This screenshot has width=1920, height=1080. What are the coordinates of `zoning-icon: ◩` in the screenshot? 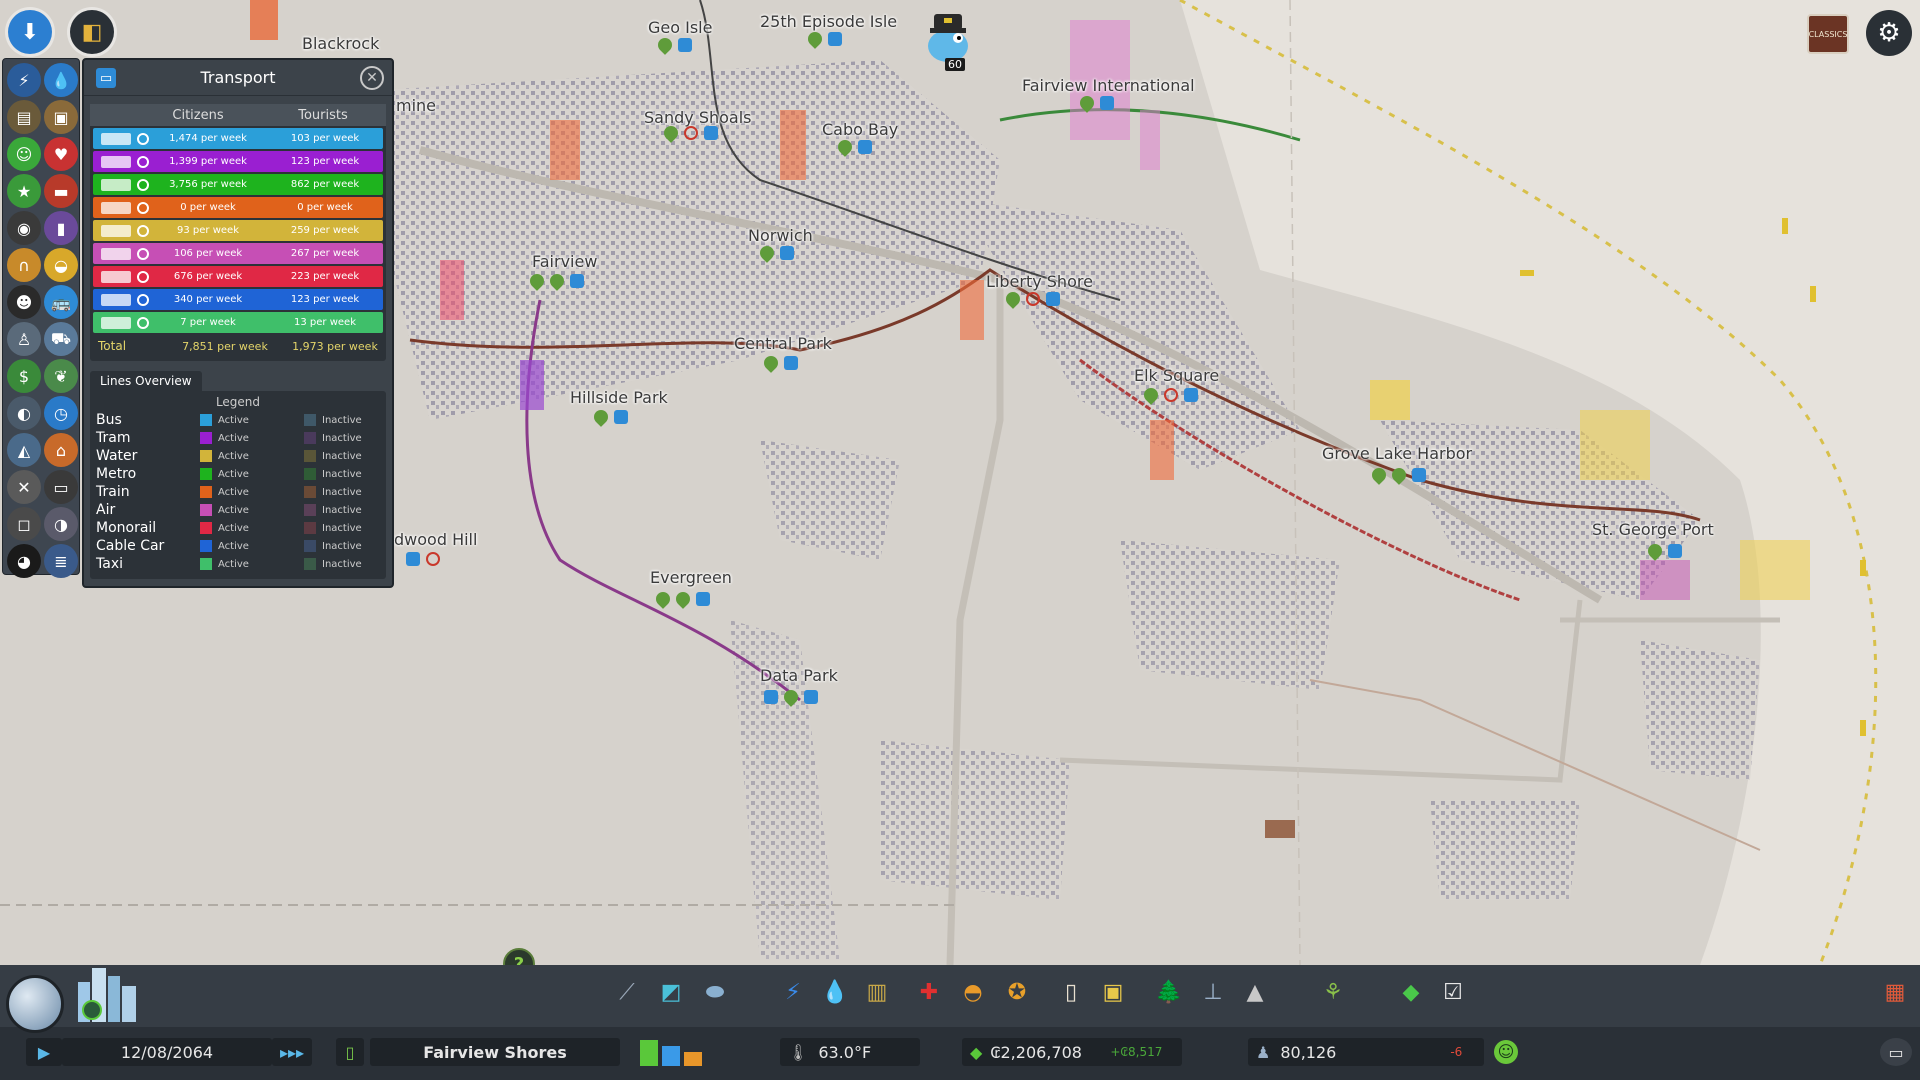 It's located at (671, 992).